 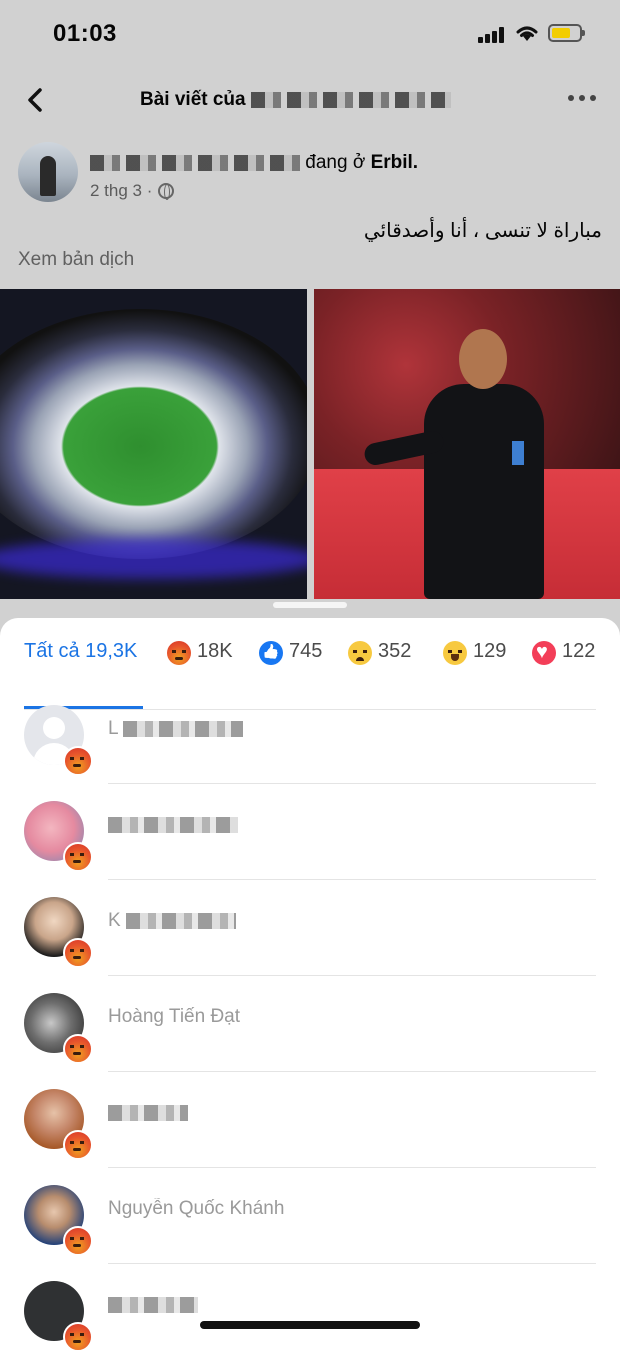 I want to click on list-item: Hoàng Tiến Đạt, so click(x=310, y=1024).